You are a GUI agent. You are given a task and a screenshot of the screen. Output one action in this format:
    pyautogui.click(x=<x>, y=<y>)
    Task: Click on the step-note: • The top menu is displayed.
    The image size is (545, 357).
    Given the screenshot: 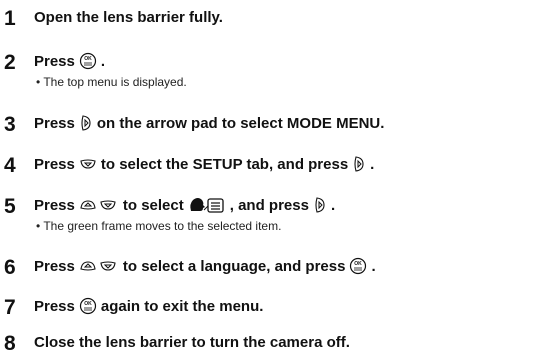 What is the action you would take?
    pyautogui.click(x=111, y=82)
    